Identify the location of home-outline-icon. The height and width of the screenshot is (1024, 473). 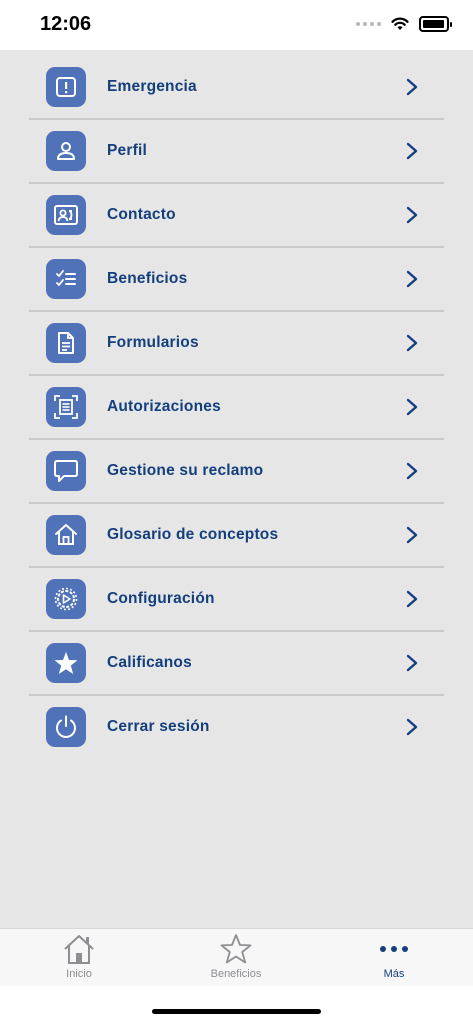
(79, 949).